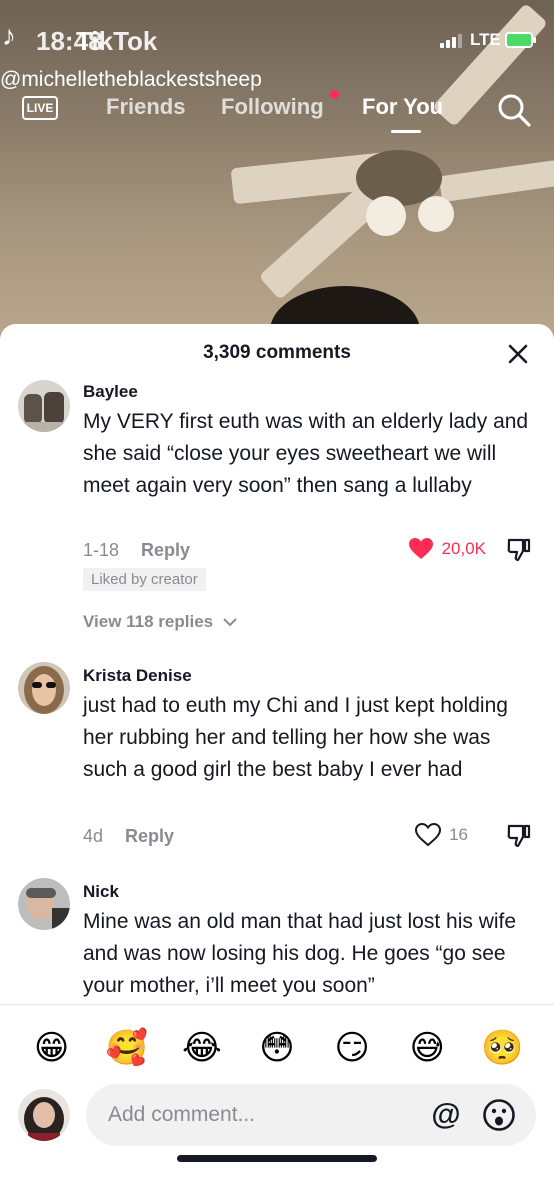  I want to click on emoji-hearts: 🥰, so click(127, 1048).